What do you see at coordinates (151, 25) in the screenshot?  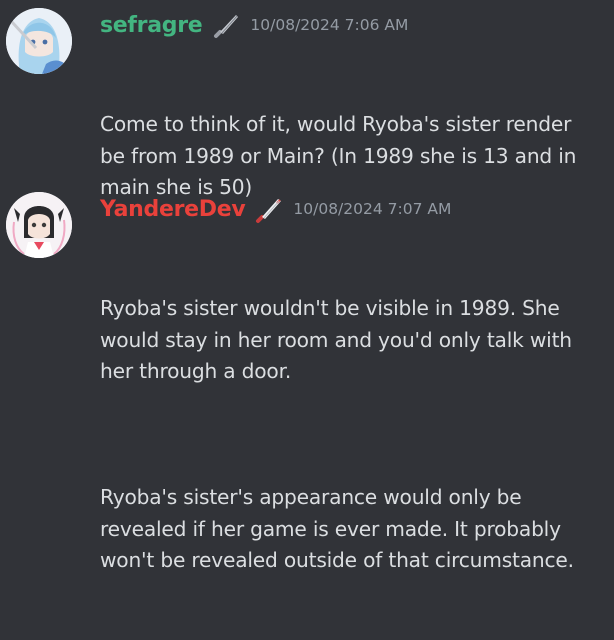 I see `username: sefragre` at bounding box center [151, 25].